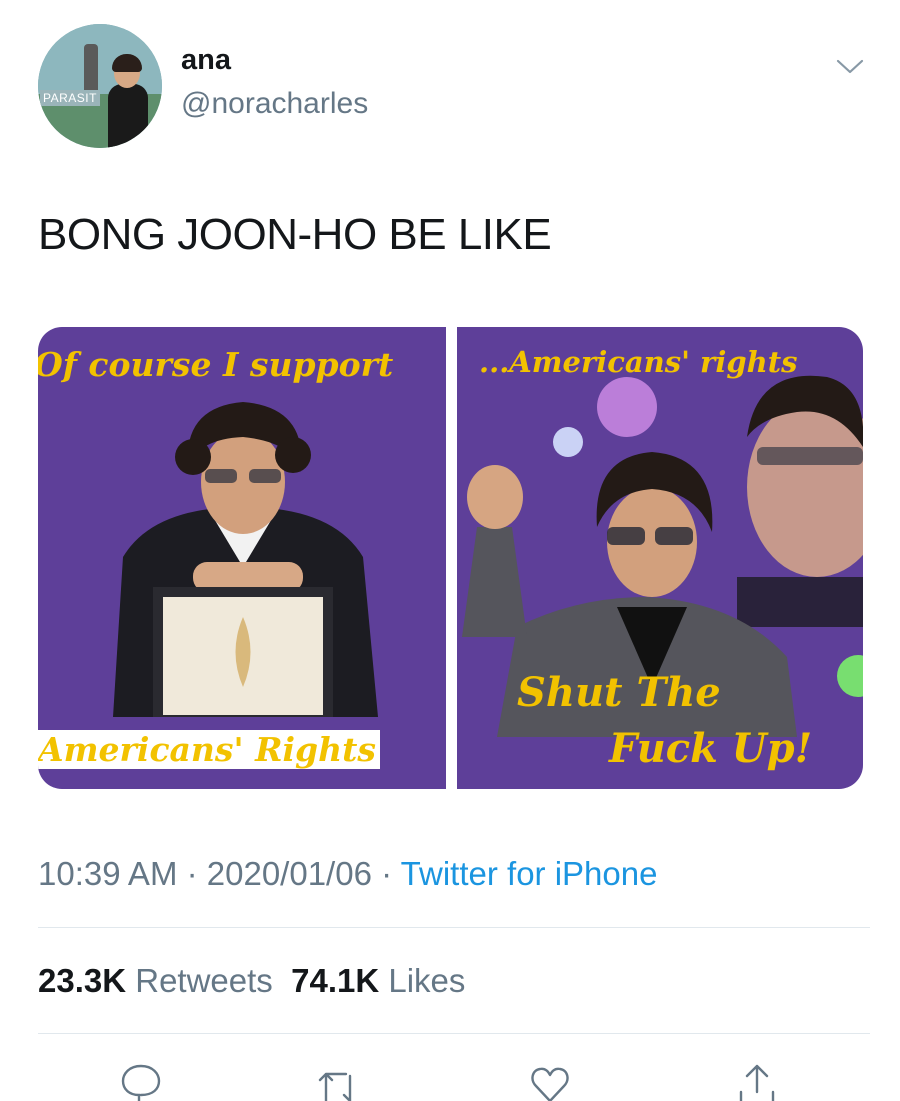 This screenshot has width=900, height=1101. I want to click on right-bottom-caption-line1: Shut The, so click(619, 692).